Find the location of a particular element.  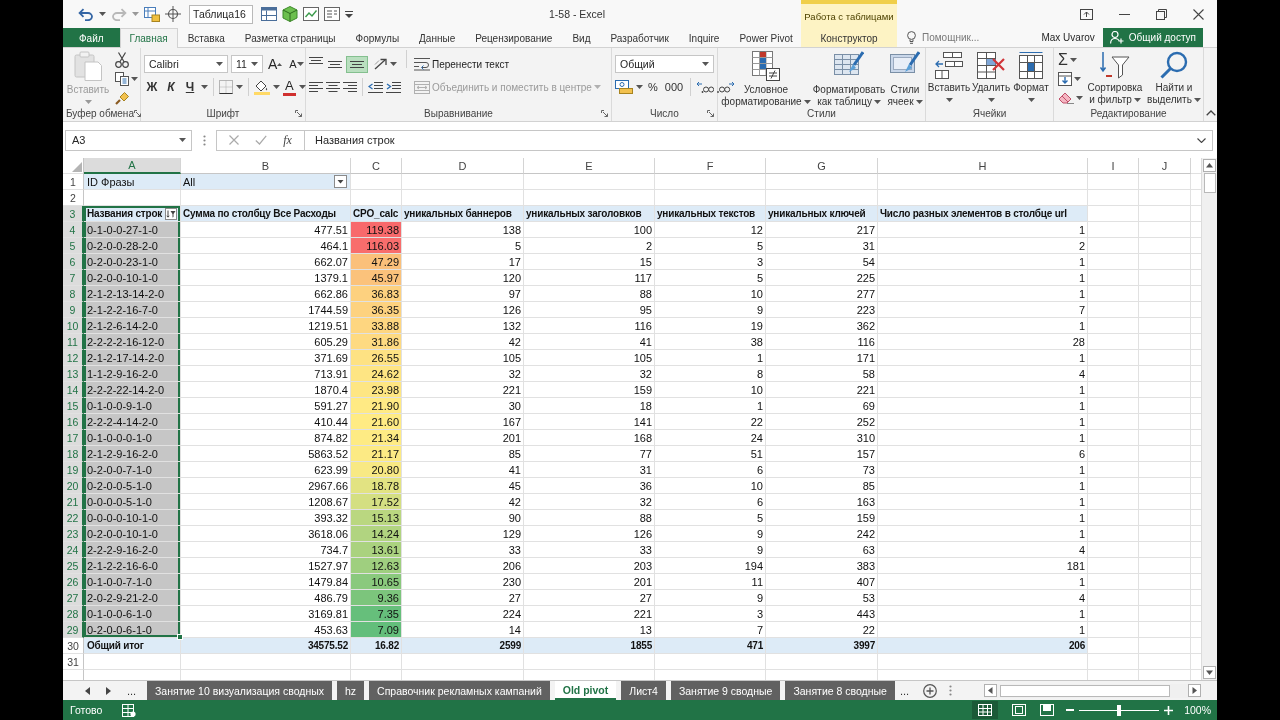

scroll-down-icon is located at coordinates (1209, 672).